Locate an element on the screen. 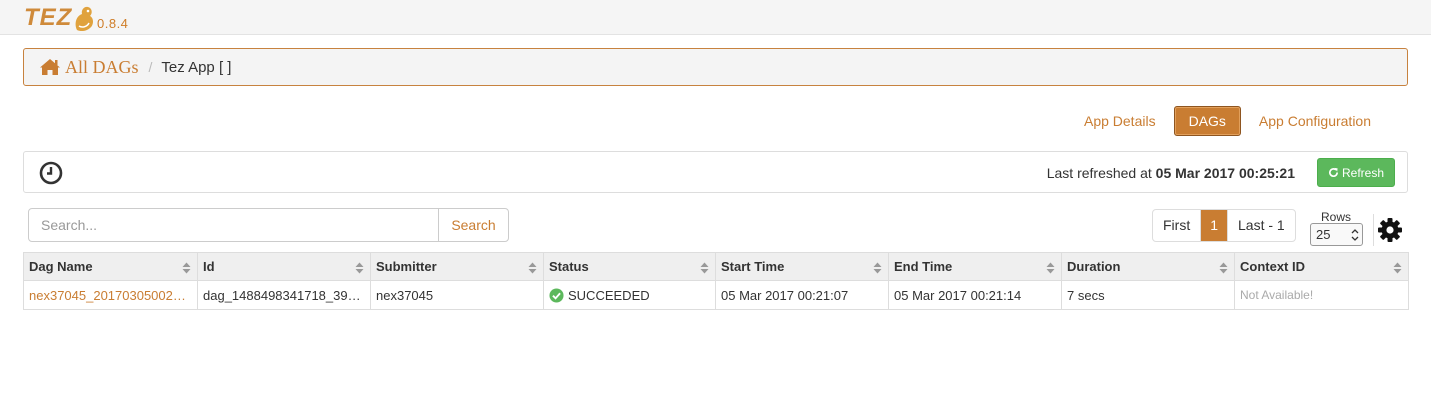 The height and width of the screenshot is (407, 1431). tez-mascot-icon is located at coordinates (84, 19).